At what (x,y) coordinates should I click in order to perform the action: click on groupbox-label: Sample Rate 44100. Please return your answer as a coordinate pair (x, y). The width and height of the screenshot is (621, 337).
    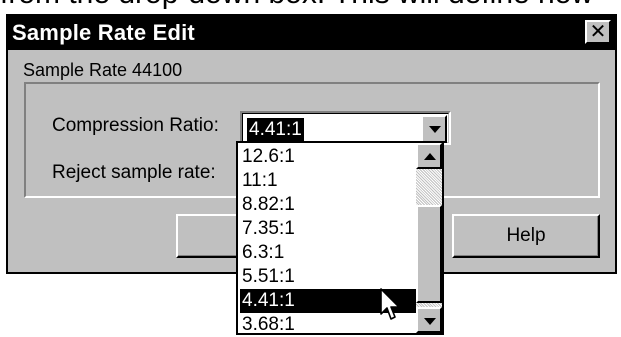
    Looking at the image, I should click on (103, 70).